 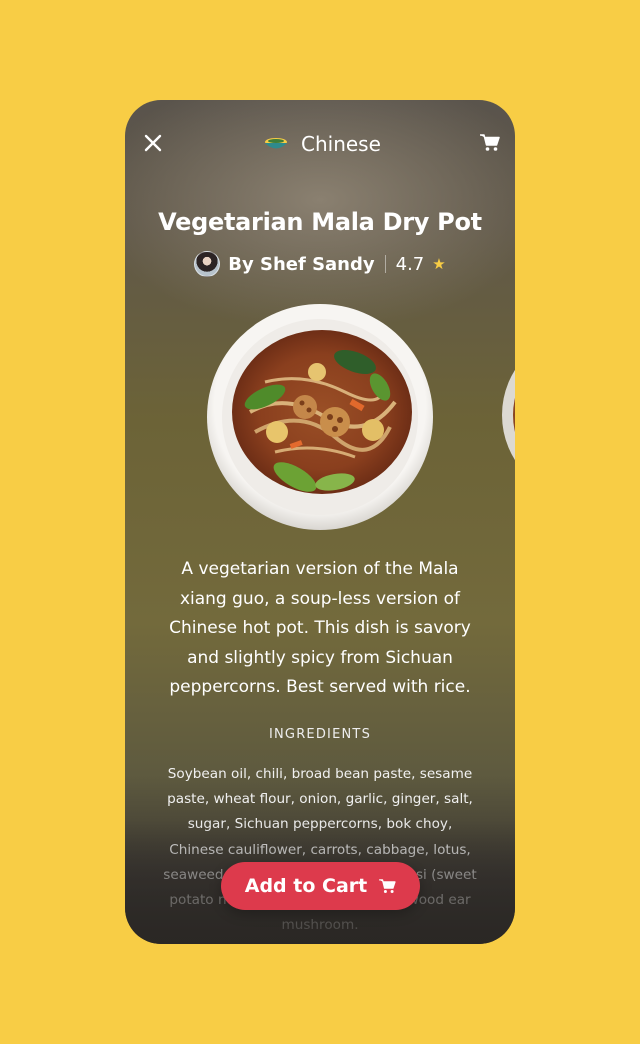 I want to click on rating-value: 4.7, so click(x=410, y=264).